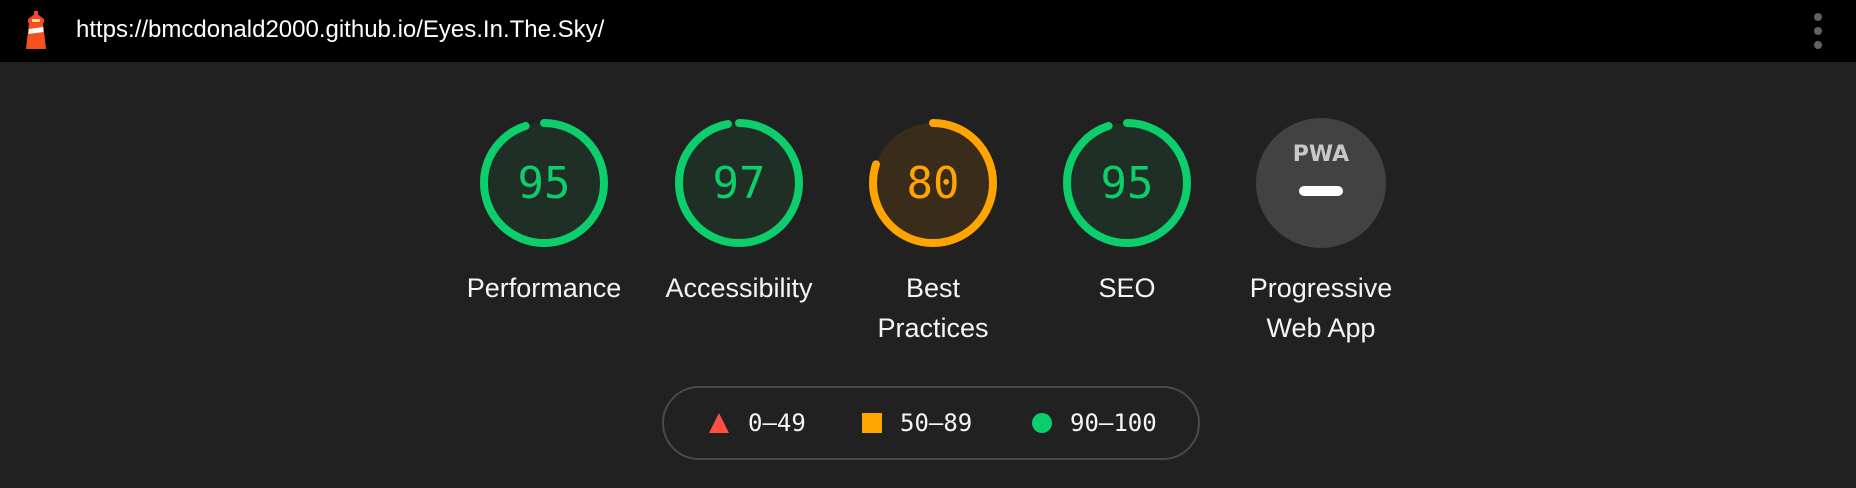  Describe the element at coordinates (544, 288) in the screenshot. I see `gauge-label: Performance` at that location.